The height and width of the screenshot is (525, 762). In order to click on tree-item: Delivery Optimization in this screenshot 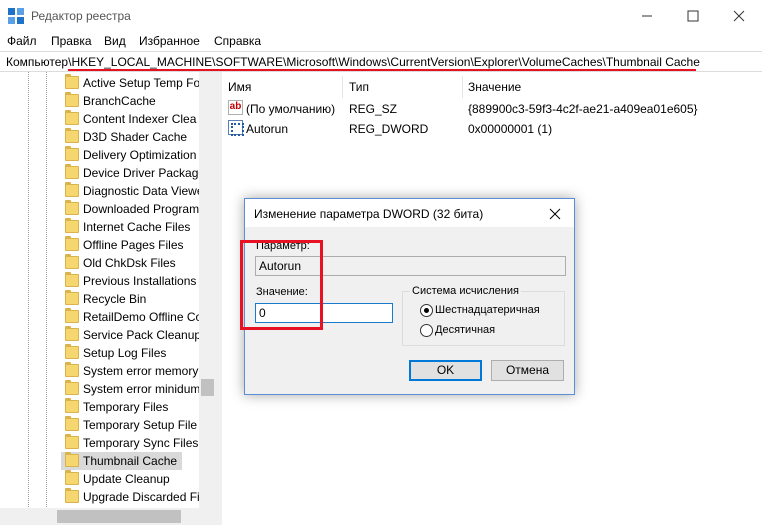, I will do `click(136, 155)`.